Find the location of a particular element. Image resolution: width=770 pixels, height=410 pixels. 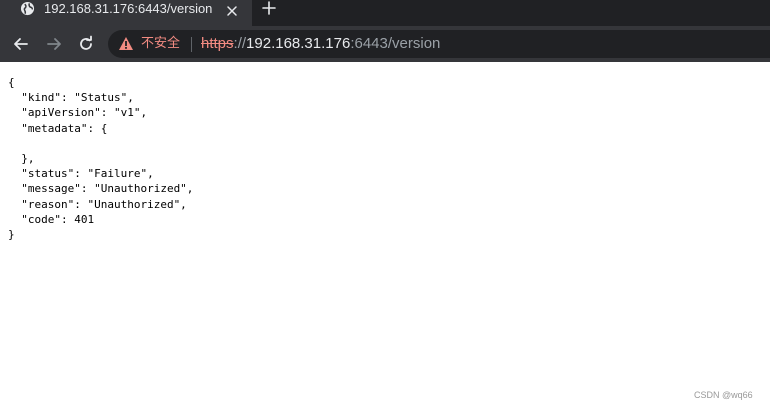

plus-icon is located at coordinates (269, 8).